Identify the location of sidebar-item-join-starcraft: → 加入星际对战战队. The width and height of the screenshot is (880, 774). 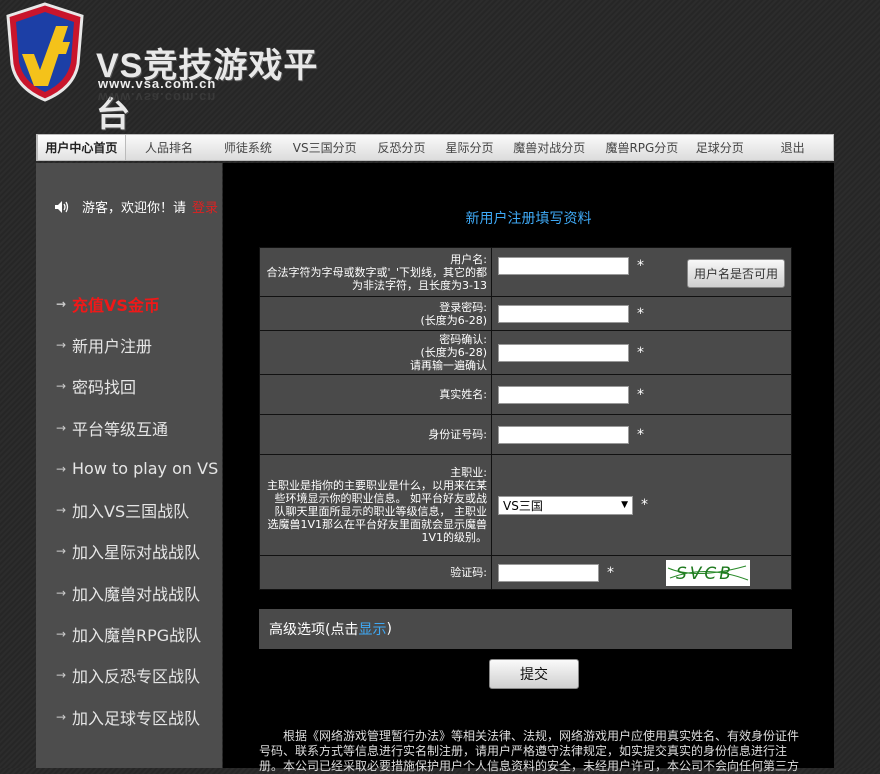
(137, 551).